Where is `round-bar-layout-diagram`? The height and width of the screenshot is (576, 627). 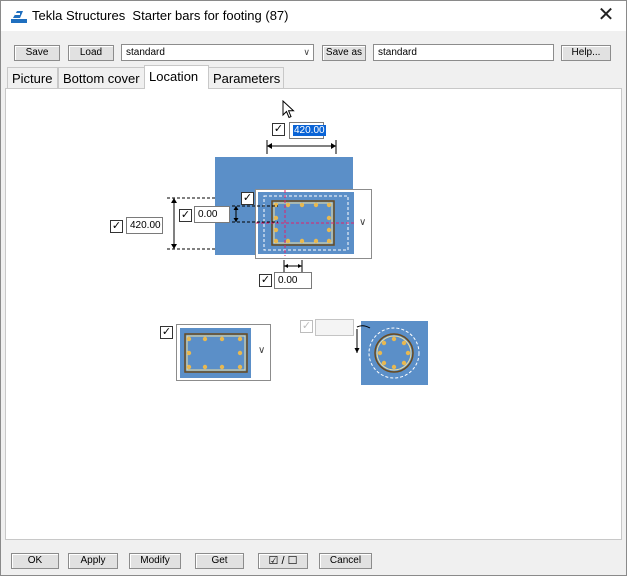 round-bar-layout-diagram is located at coordinates (391, 353).